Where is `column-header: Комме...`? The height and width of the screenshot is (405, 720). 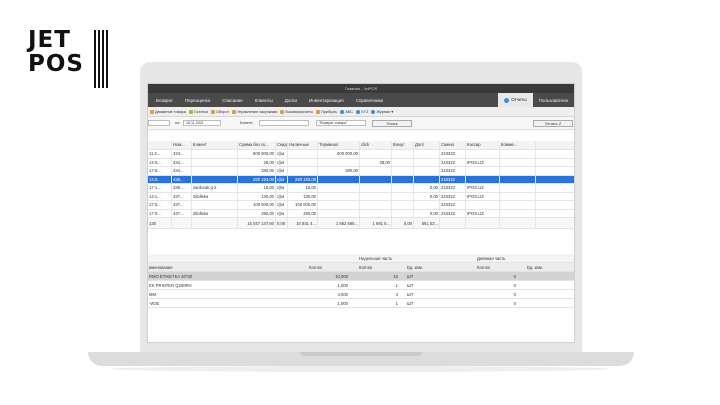 column-header: Комме... is located at coordinates (518, 145).